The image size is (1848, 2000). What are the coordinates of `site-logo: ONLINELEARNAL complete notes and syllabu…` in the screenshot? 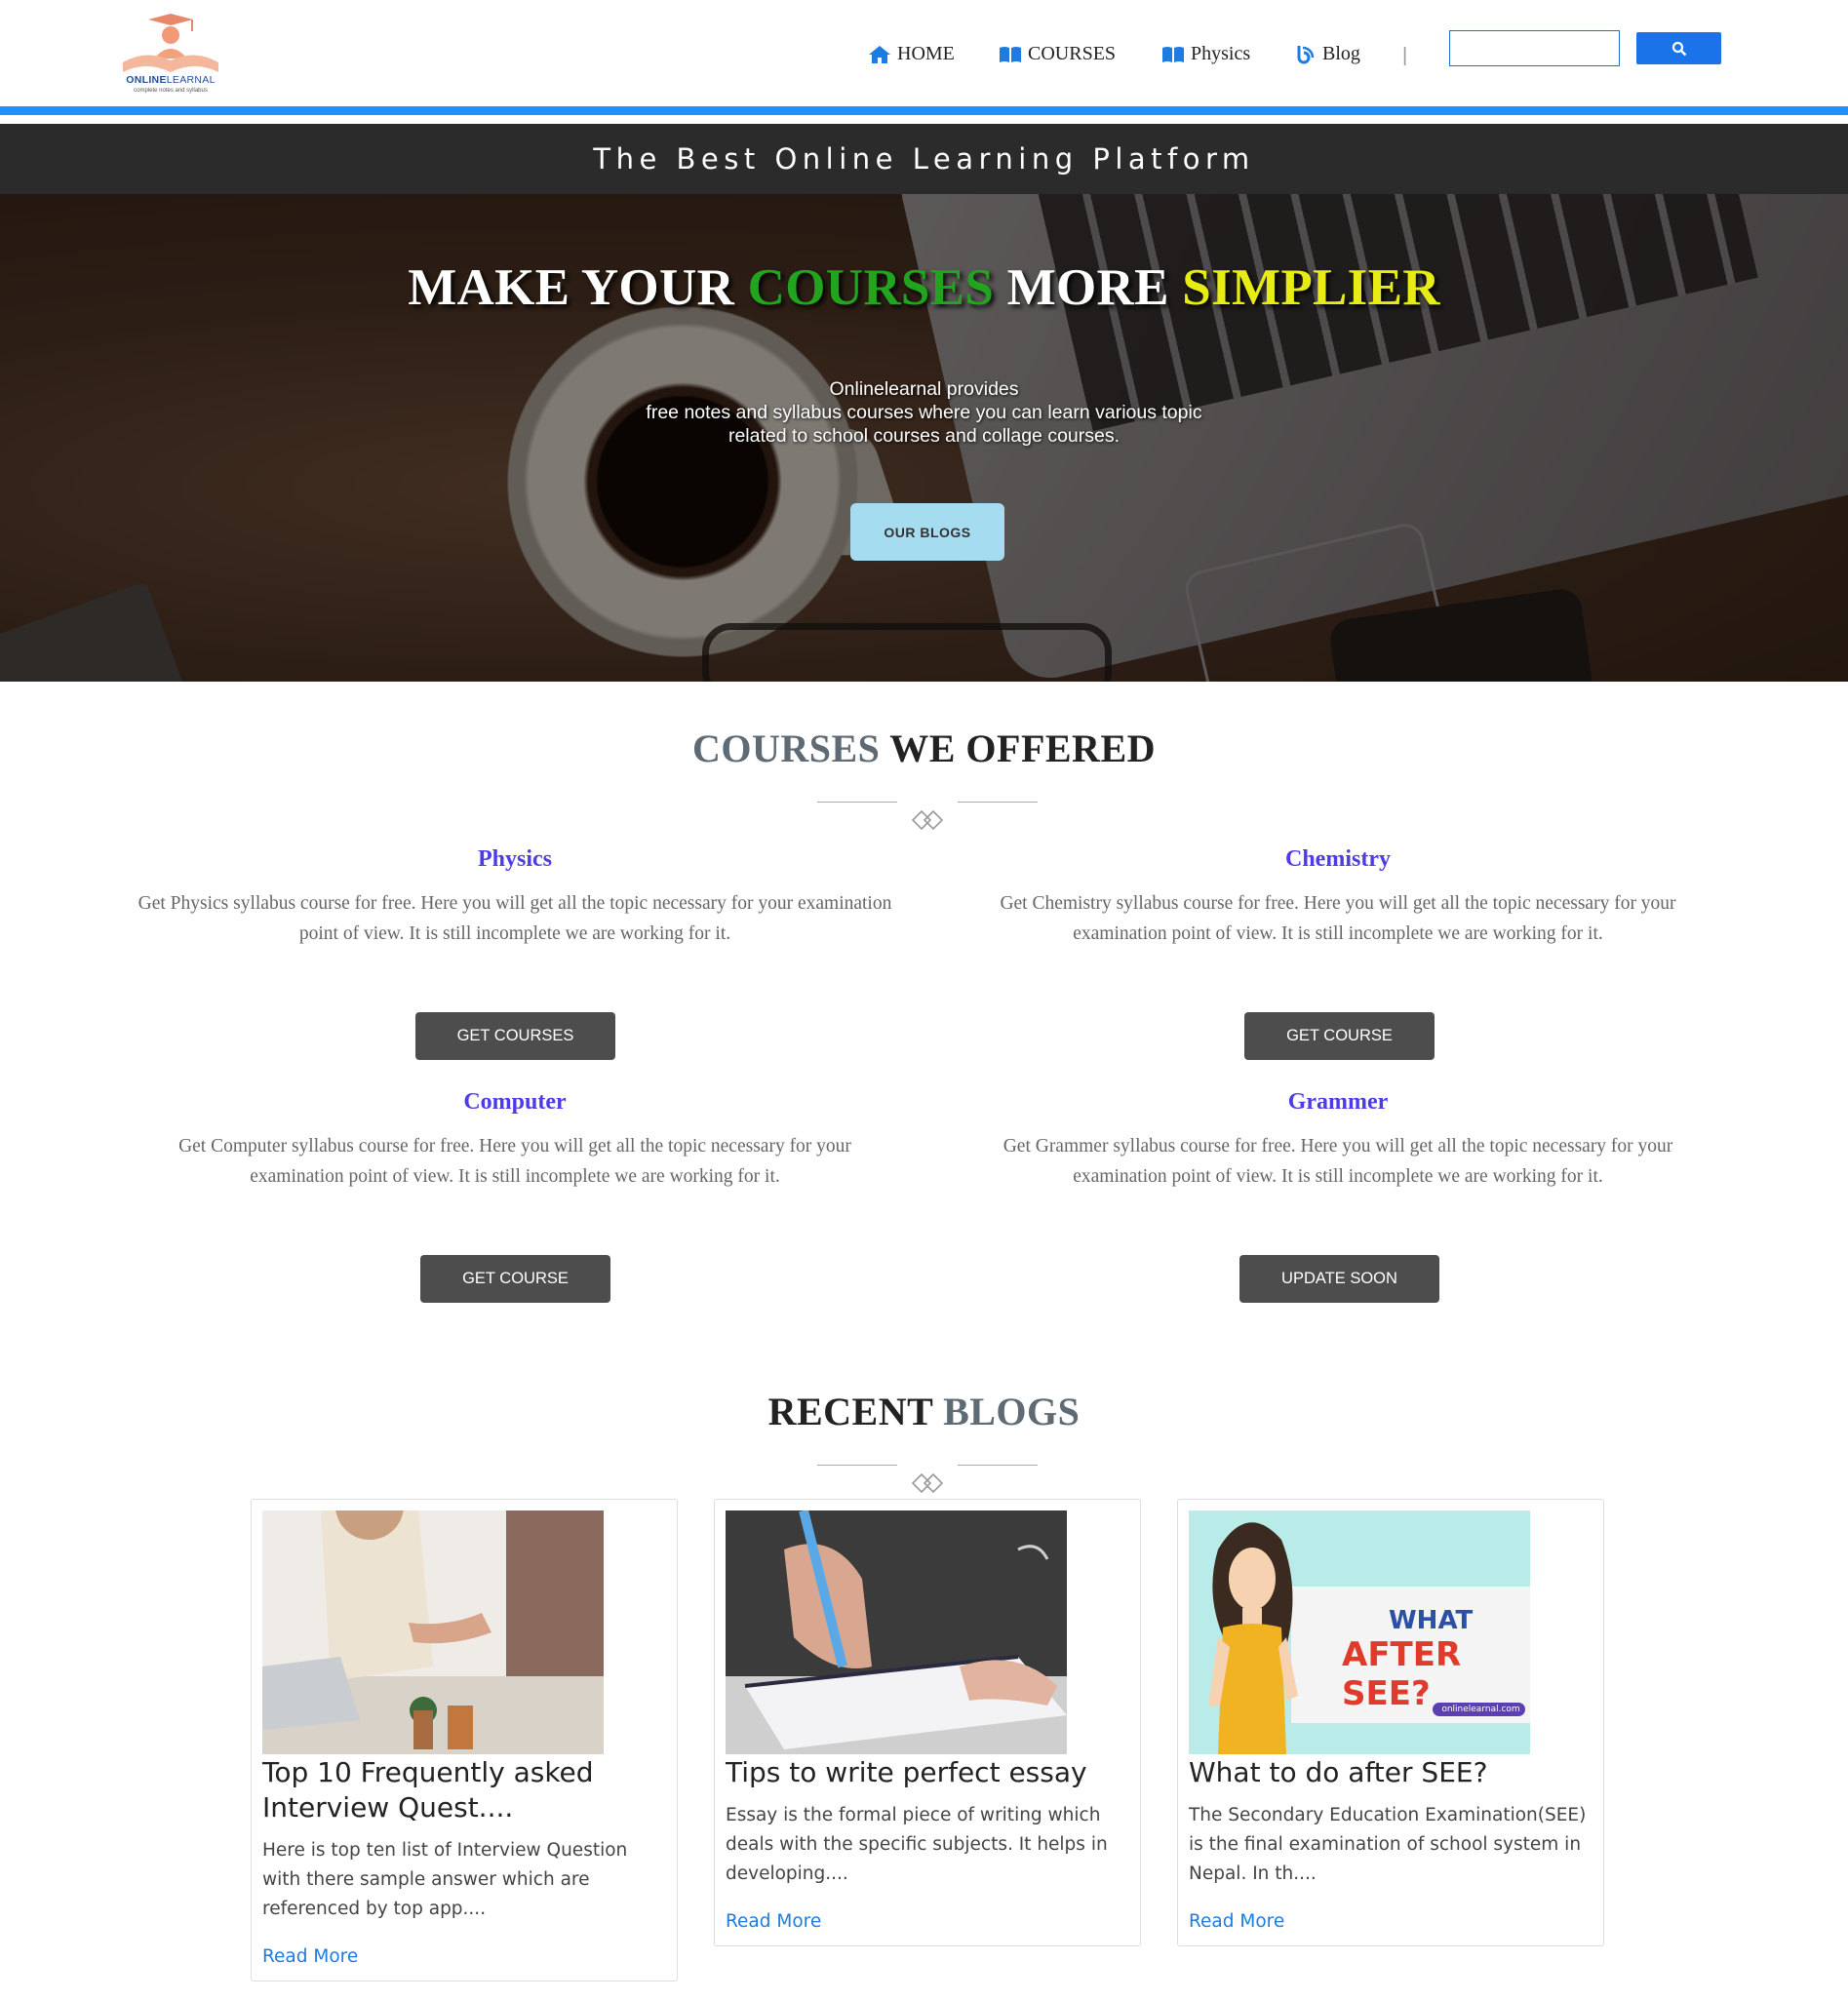 It's located at (170, 56).